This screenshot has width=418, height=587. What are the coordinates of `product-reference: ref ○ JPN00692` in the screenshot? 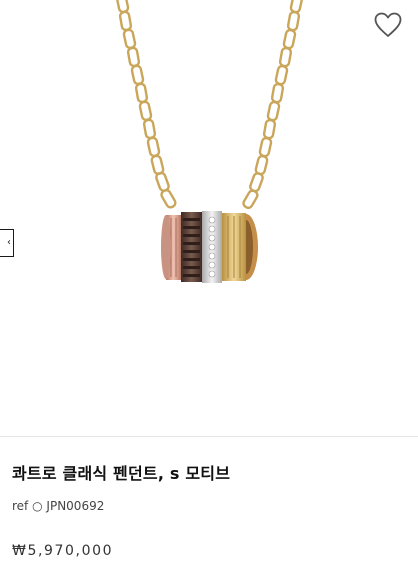 It's located at (58, 506).